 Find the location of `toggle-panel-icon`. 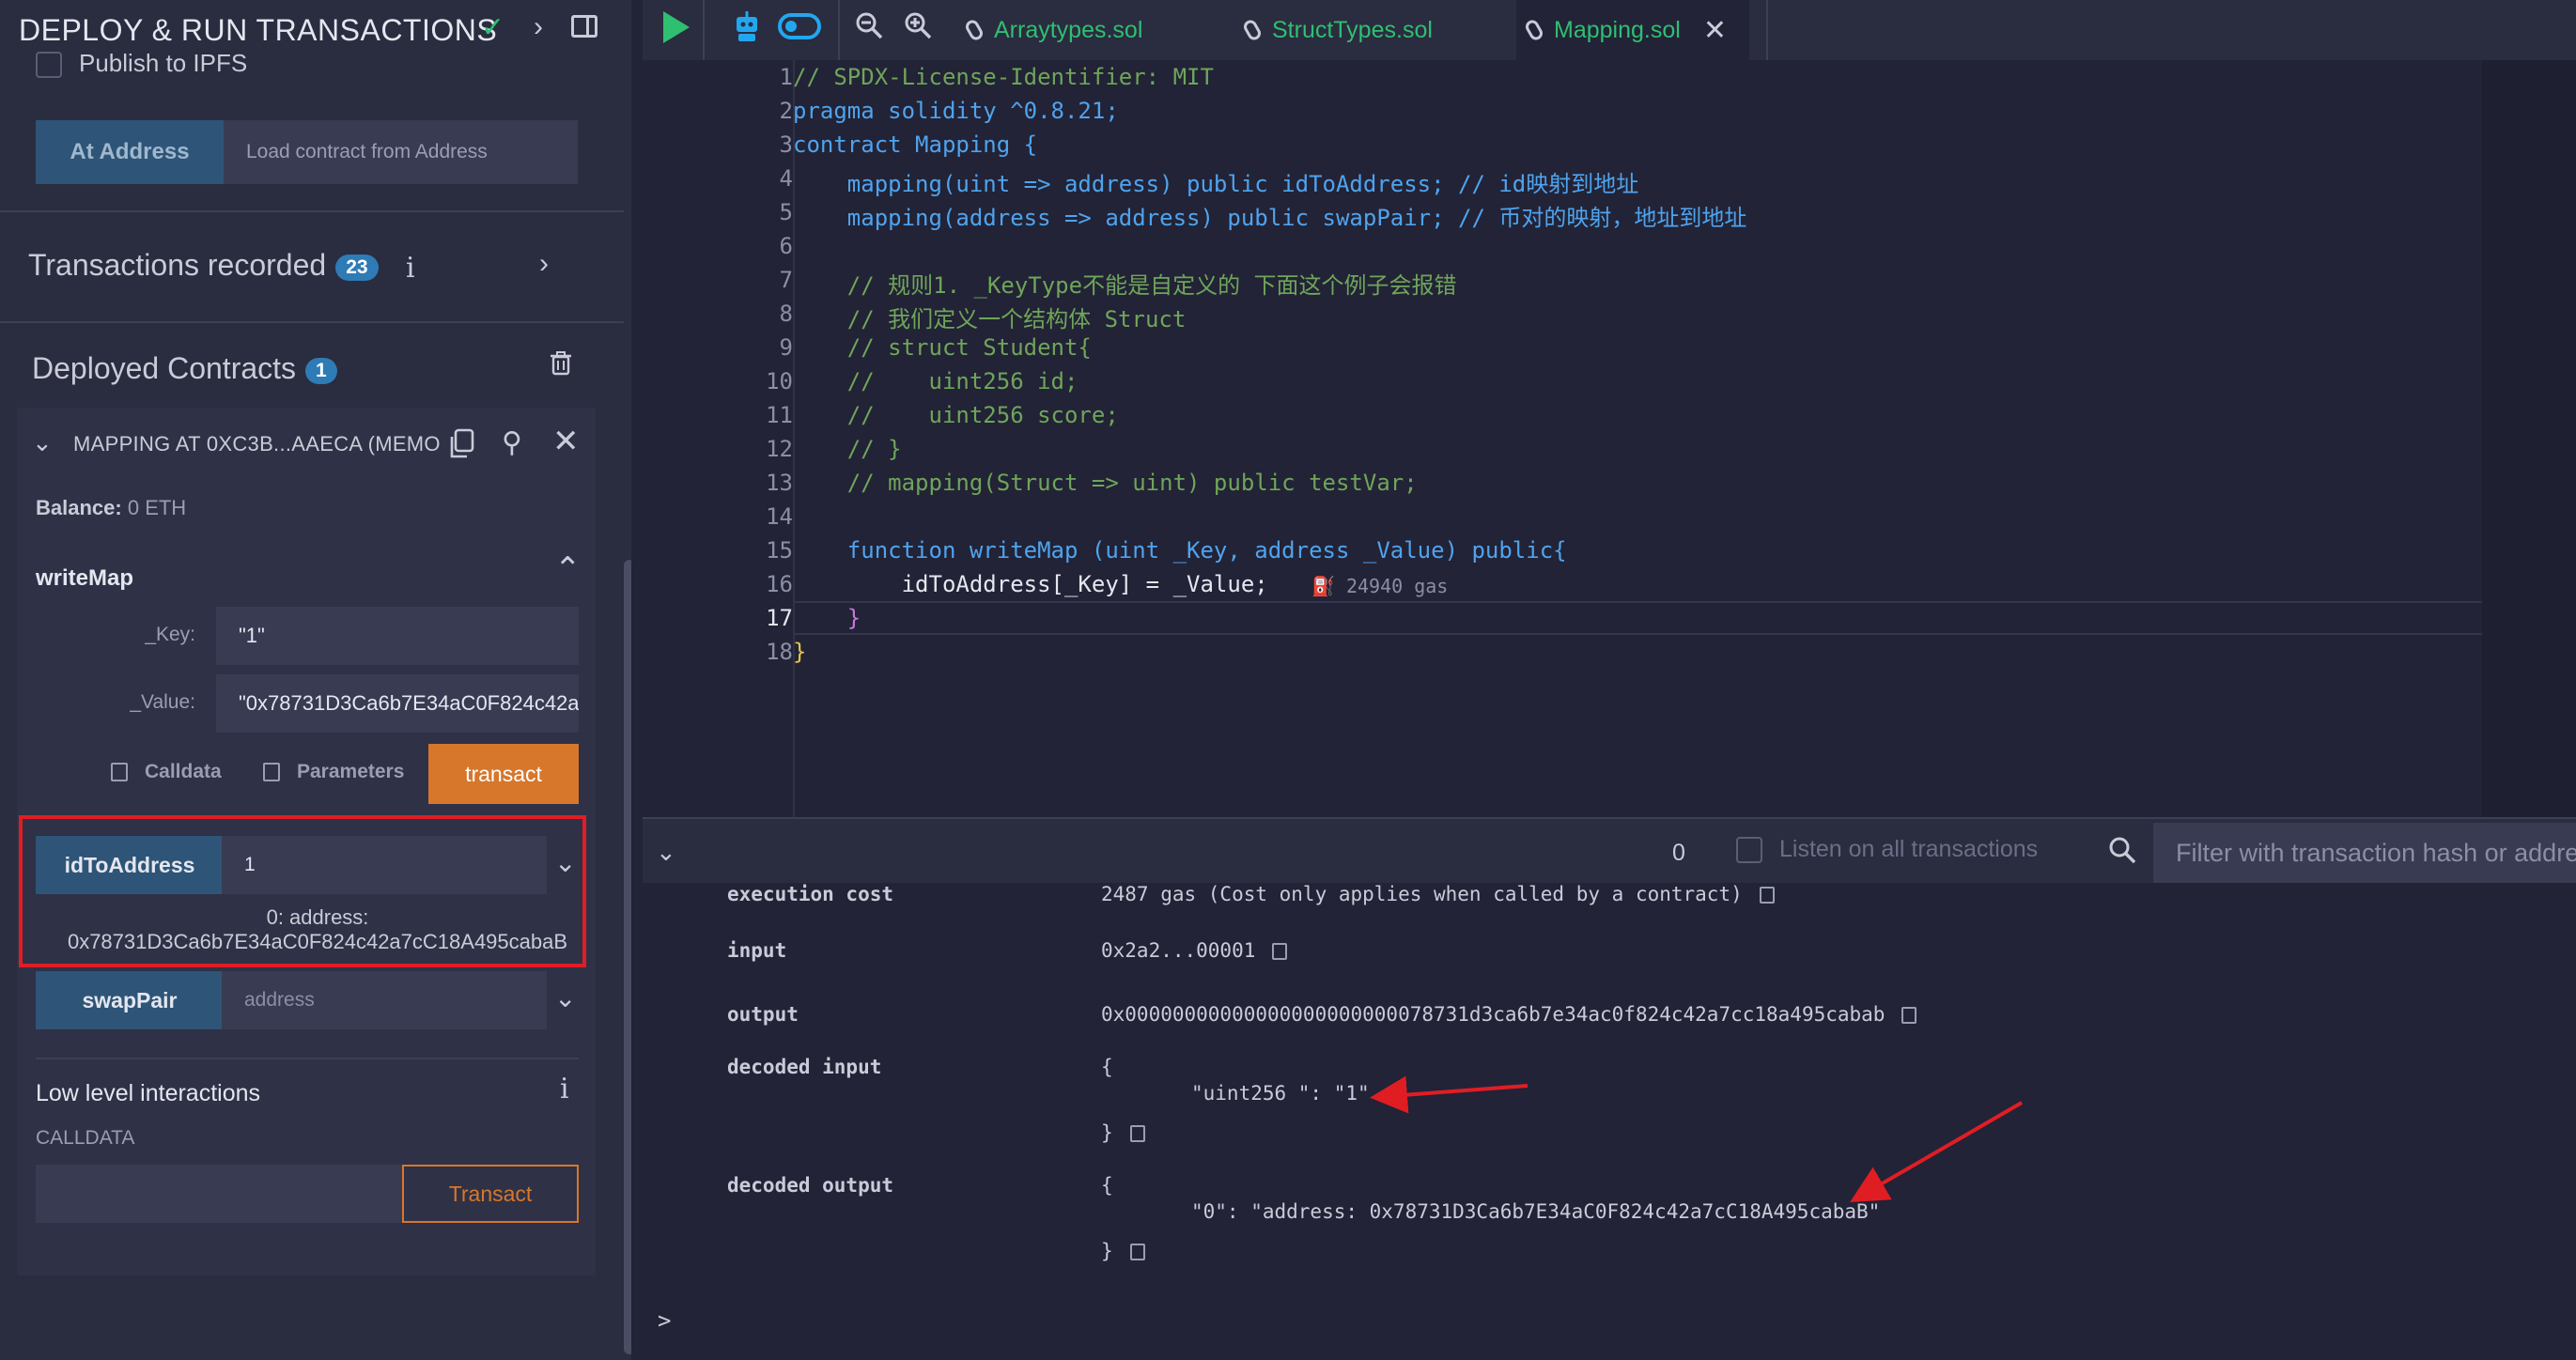

toggle-panel-icon is located at coordinates (584, 26).